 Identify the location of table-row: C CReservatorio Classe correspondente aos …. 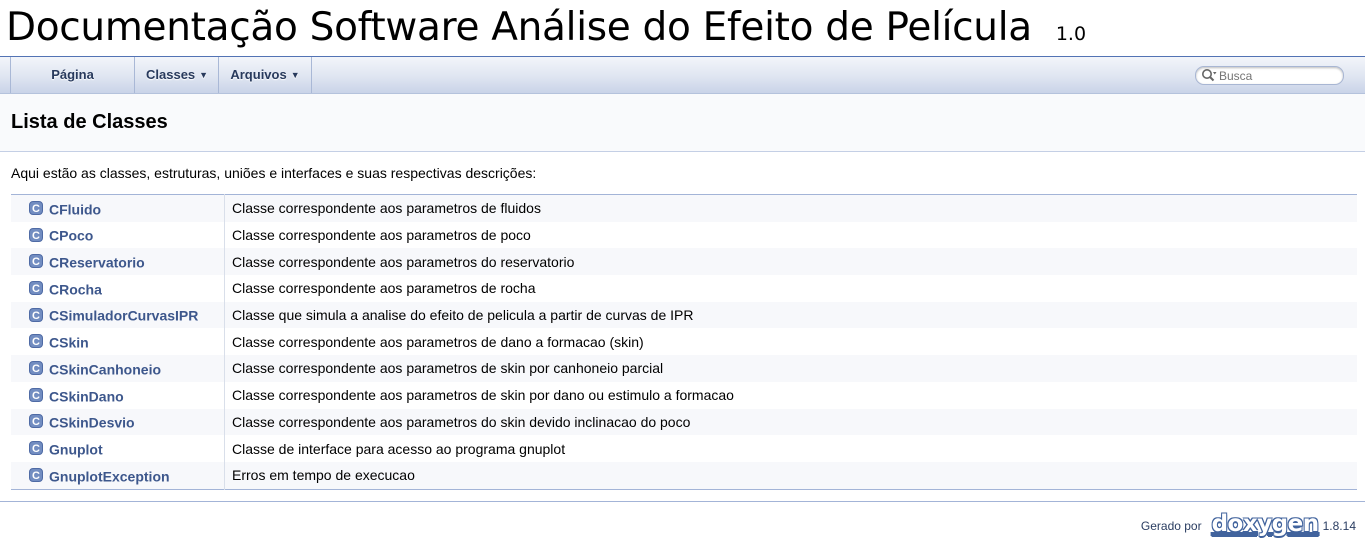
(684, 262).